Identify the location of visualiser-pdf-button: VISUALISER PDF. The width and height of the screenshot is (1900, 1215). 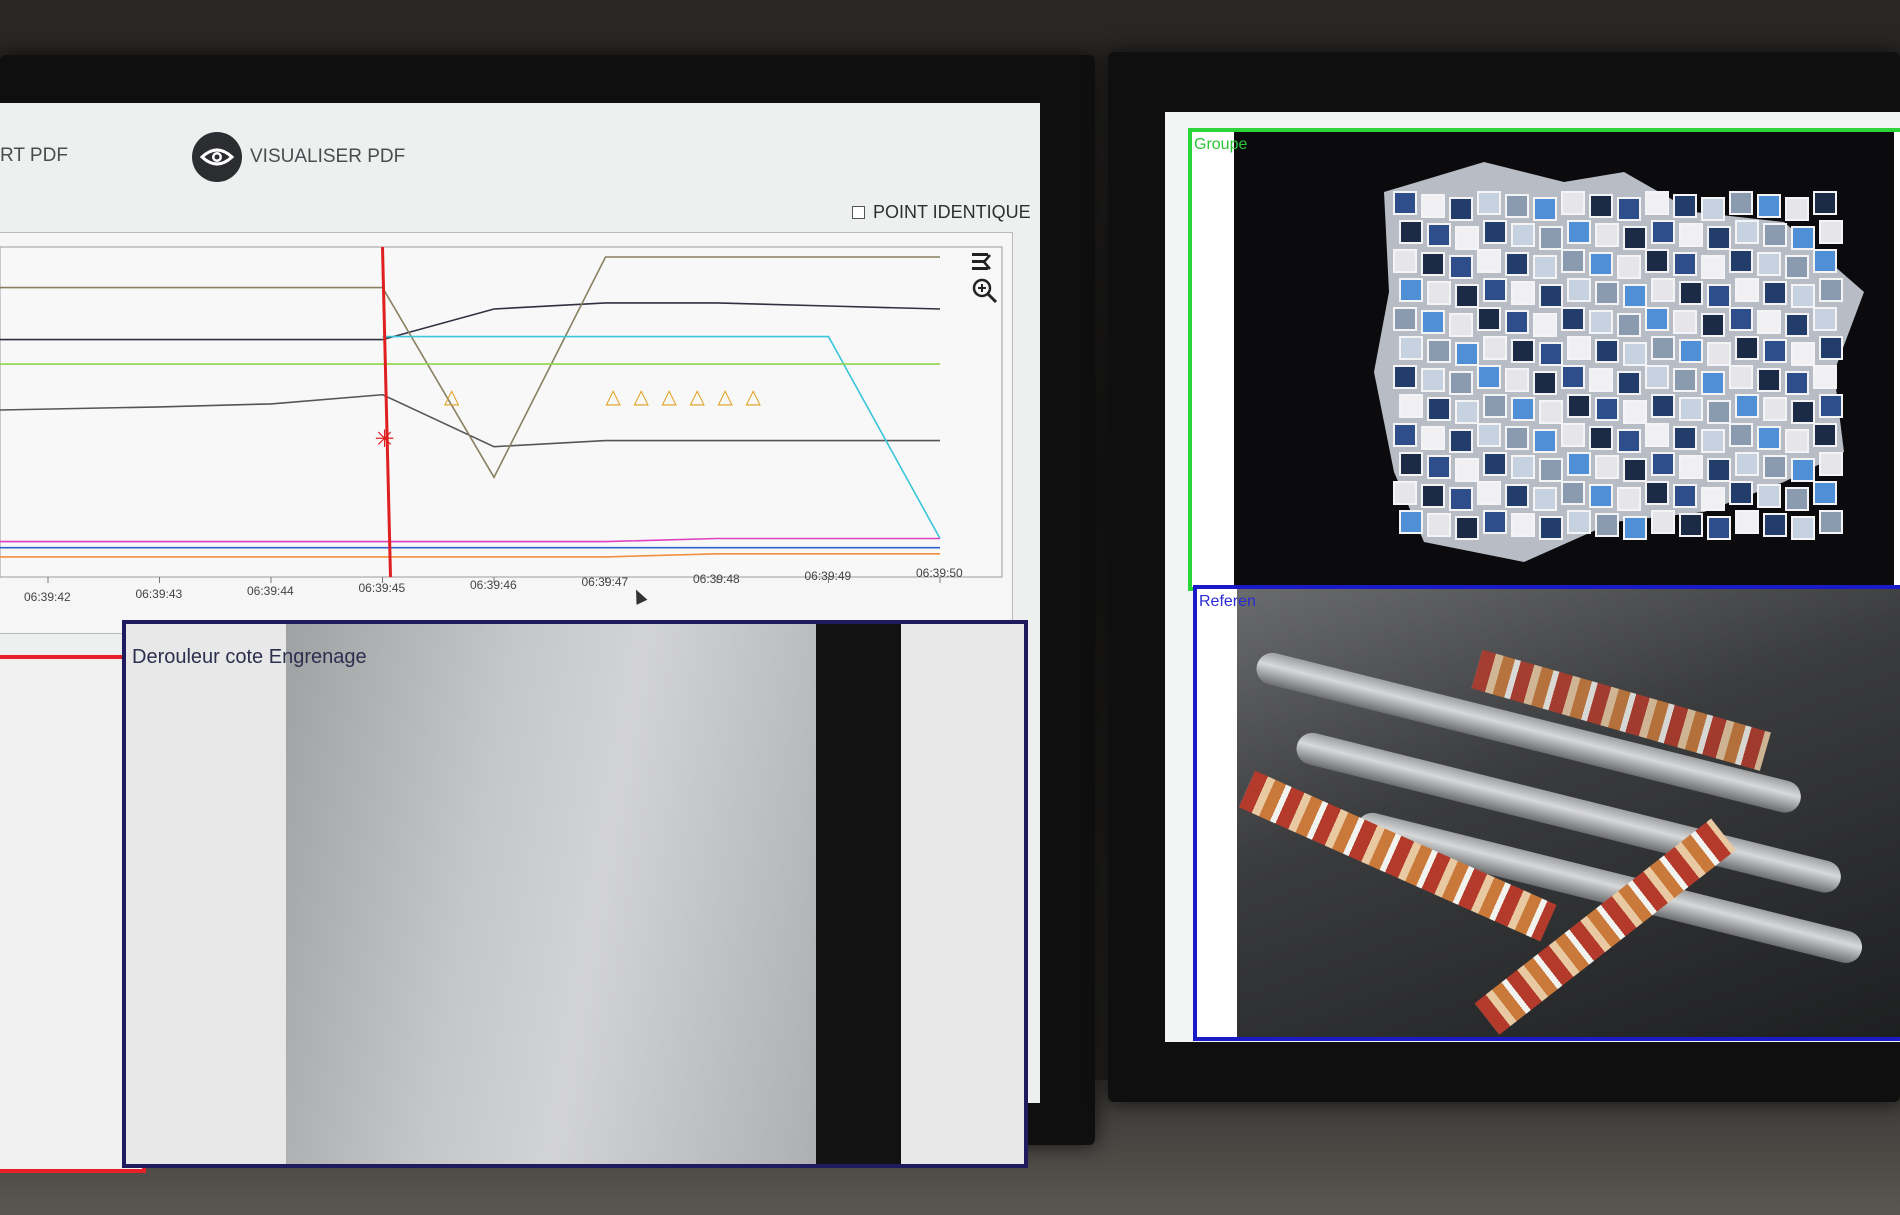
(298, 157).